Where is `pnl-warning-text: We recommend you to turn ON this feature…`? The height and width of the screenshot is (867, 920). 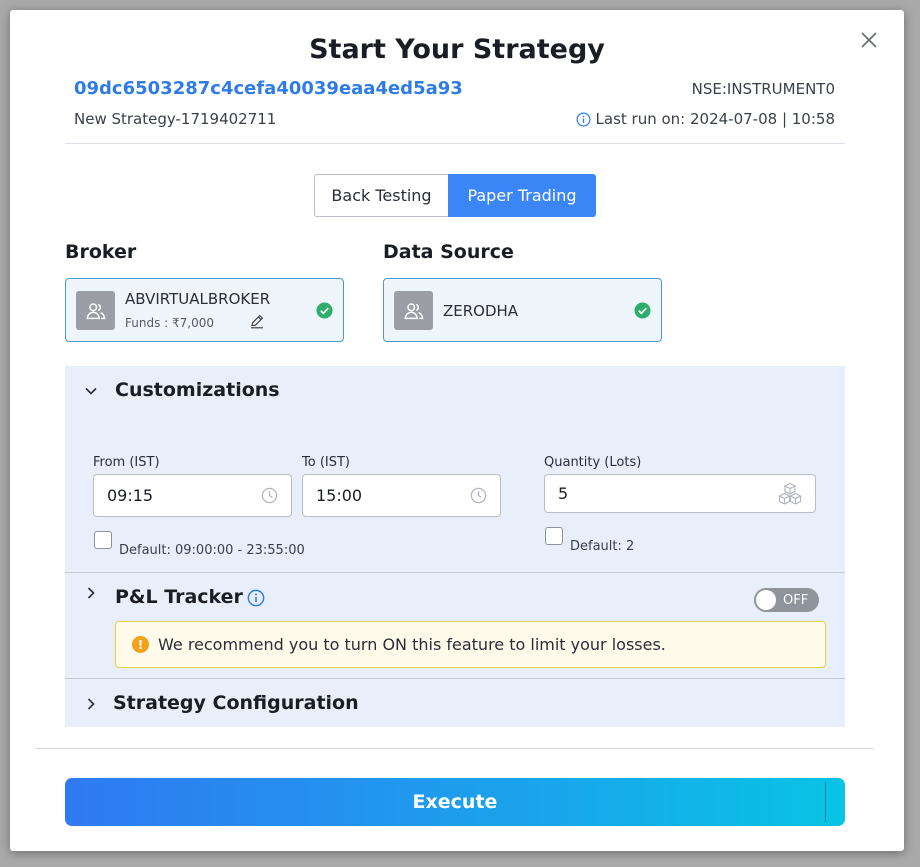 pnl-warning-text: We recommend you to turn ON this feature… is located at coordinates (412, 644).